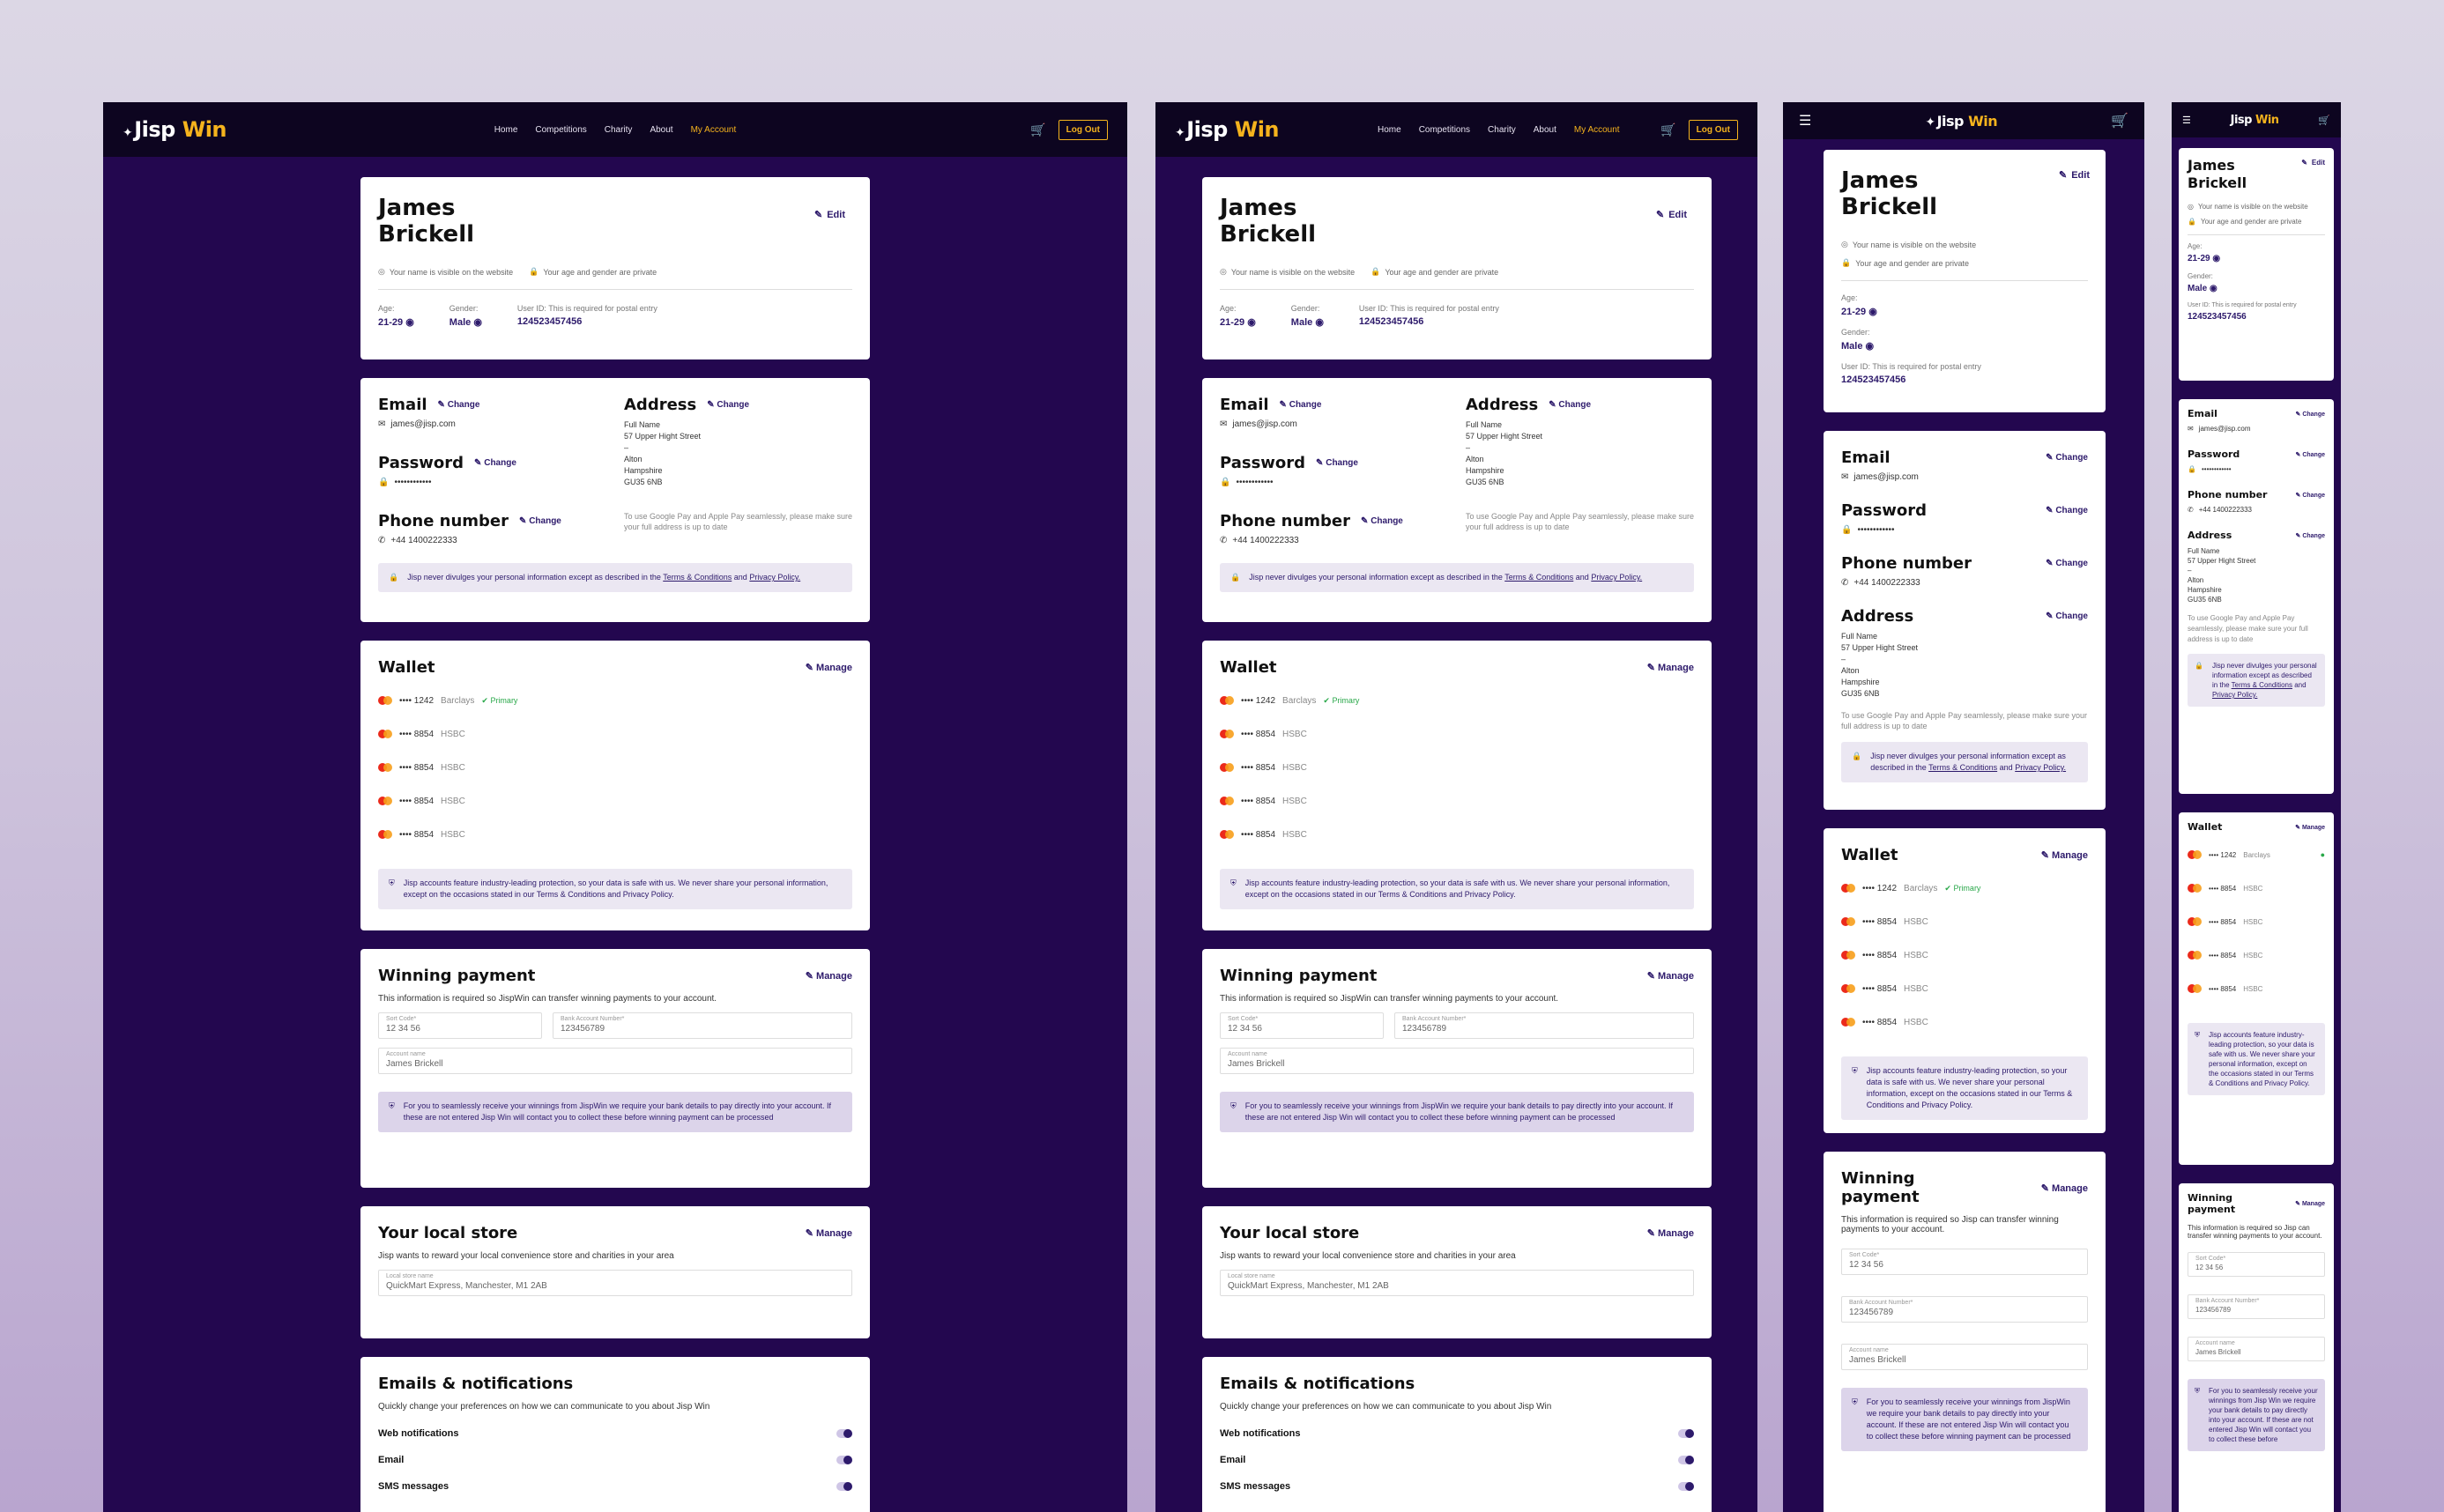  What do you see at coordinates (2256, 854) in the screenshot?
I see `wallet-card-row: •••• 1242 Barclays ●` at bounding box center [2256, 854].